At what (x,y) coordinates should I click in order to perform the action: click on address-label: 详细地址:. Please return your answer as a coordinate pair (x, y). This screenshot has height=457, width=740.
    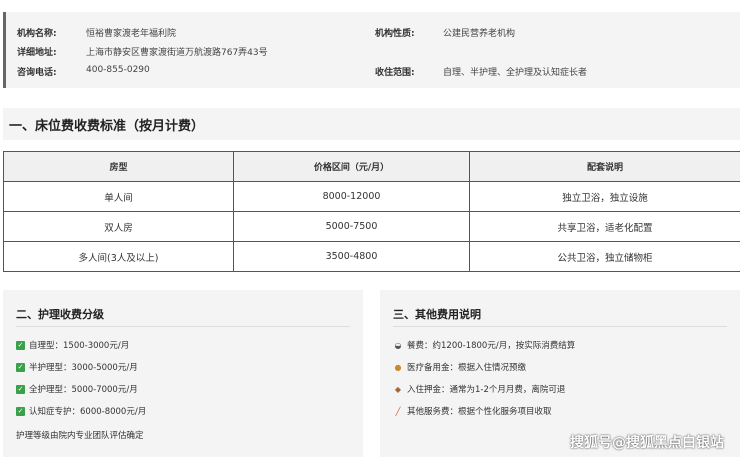
    Looking at the image, I should click on (37, 53).